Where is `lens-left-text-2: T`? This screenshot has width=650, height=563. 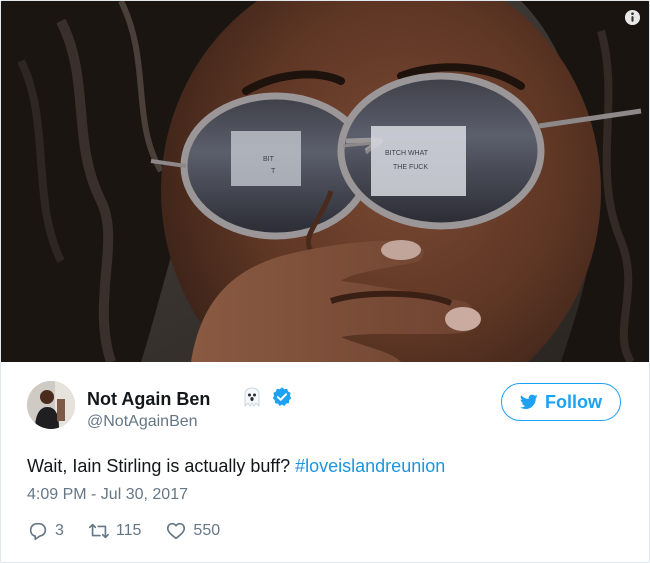
lens-left-text-2: T is located at coordinates (273, 171).